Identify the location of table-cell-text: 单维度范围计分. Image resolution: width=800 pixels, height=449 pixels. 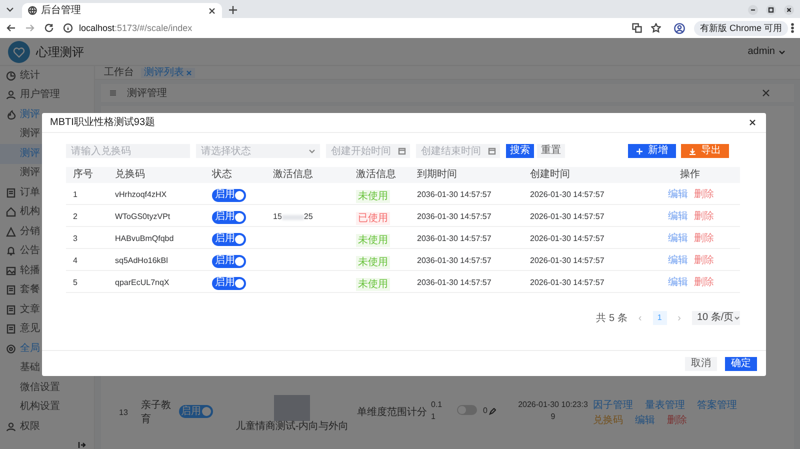
(392, 413).